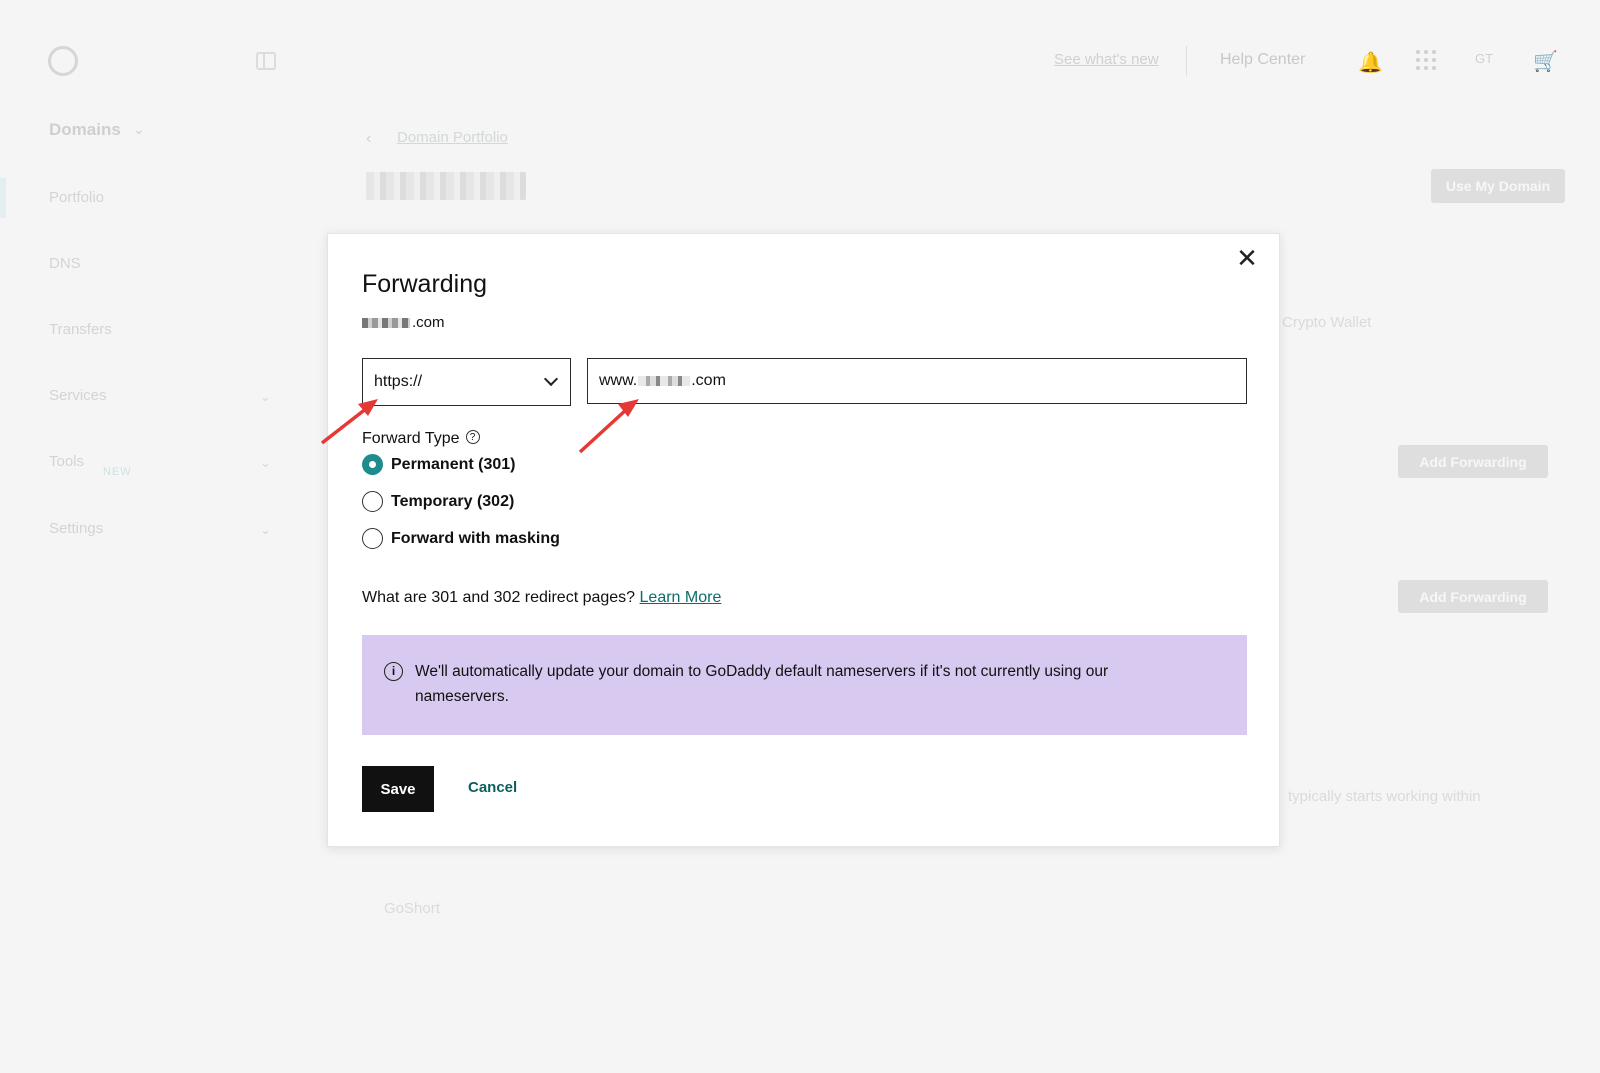  What do you see at coordinates (393, 671) in the screenshot?
I see `info-icon: i` at bounding box center [393, 671].